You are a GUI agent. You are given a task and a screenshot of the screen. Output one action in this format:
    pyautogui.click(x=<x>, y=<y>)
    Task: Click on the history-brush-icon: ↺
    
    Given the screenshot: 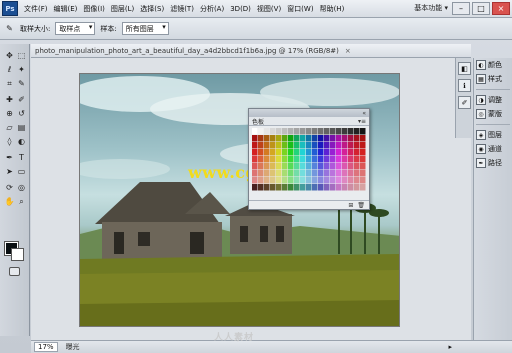 What is the action you would take?
    pyautogui.click(x=21, y=113)
    